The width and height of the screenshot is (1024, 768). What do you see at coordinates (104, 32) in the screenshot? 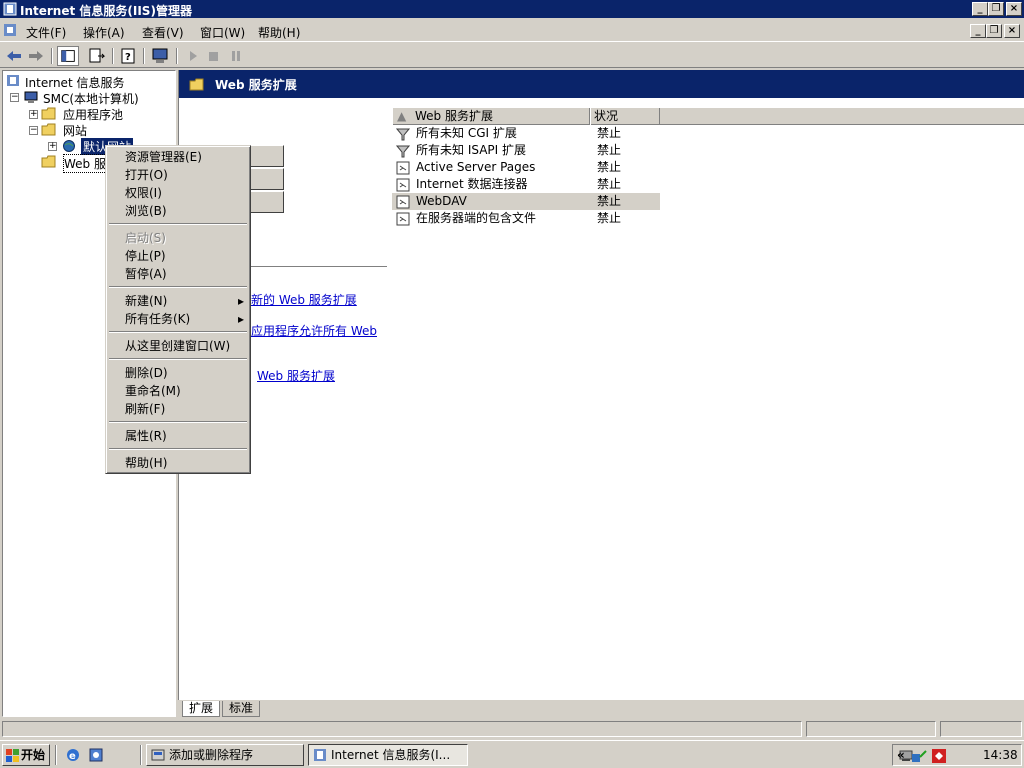
I see `menu-action: 操作(A)` at bounding box center [104, 32].